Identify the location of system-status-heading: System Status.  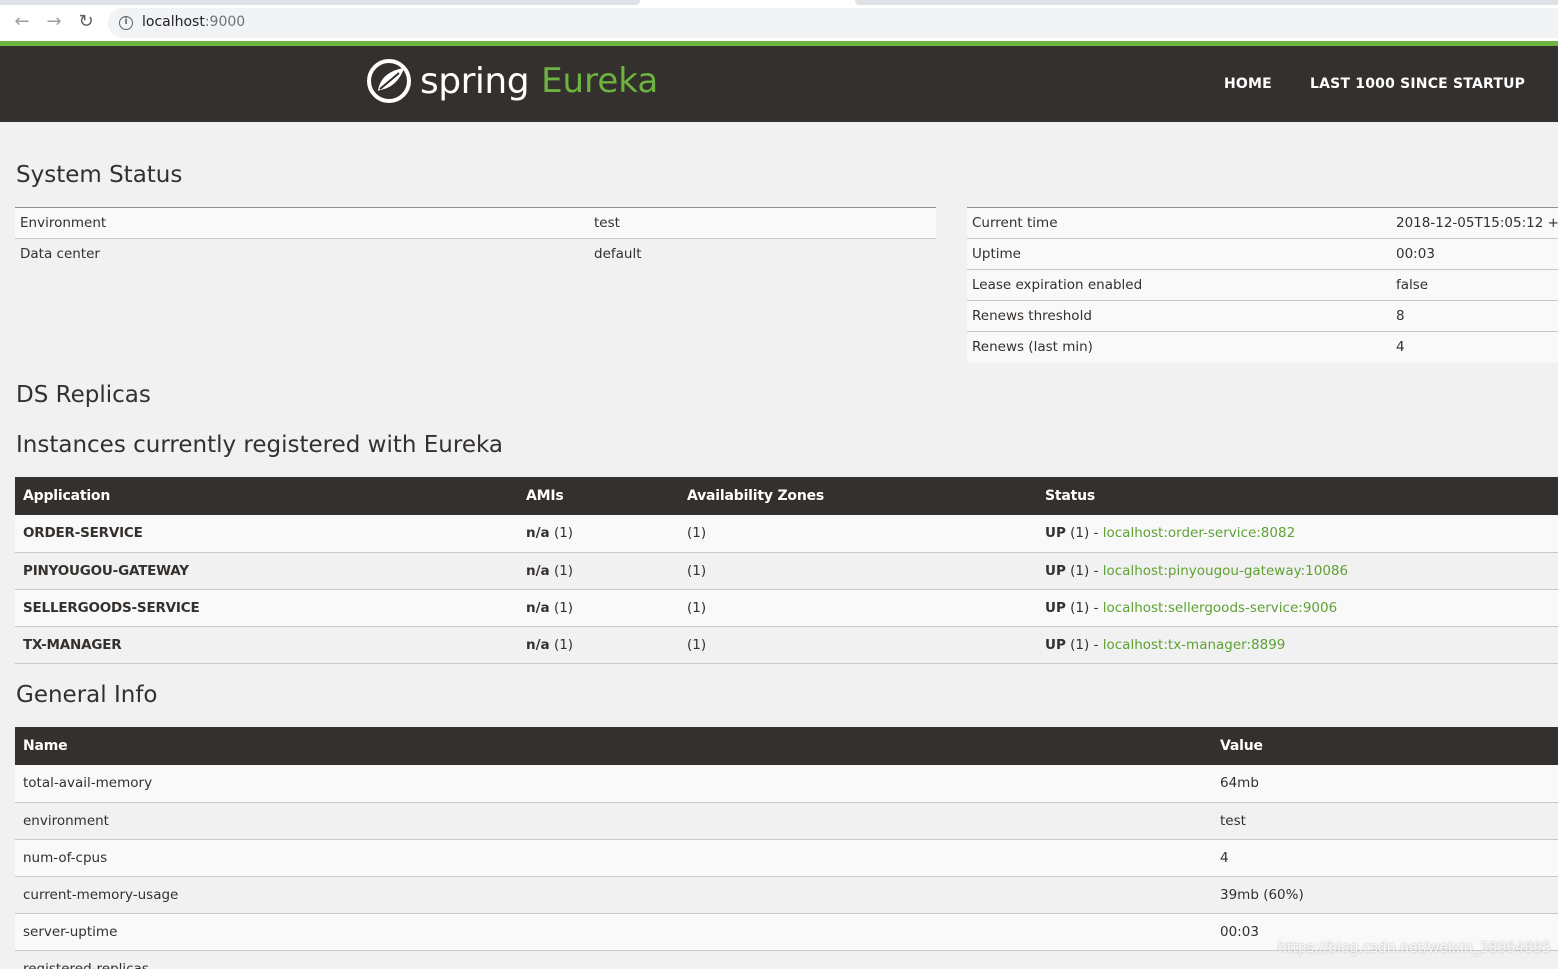
(99, 175).